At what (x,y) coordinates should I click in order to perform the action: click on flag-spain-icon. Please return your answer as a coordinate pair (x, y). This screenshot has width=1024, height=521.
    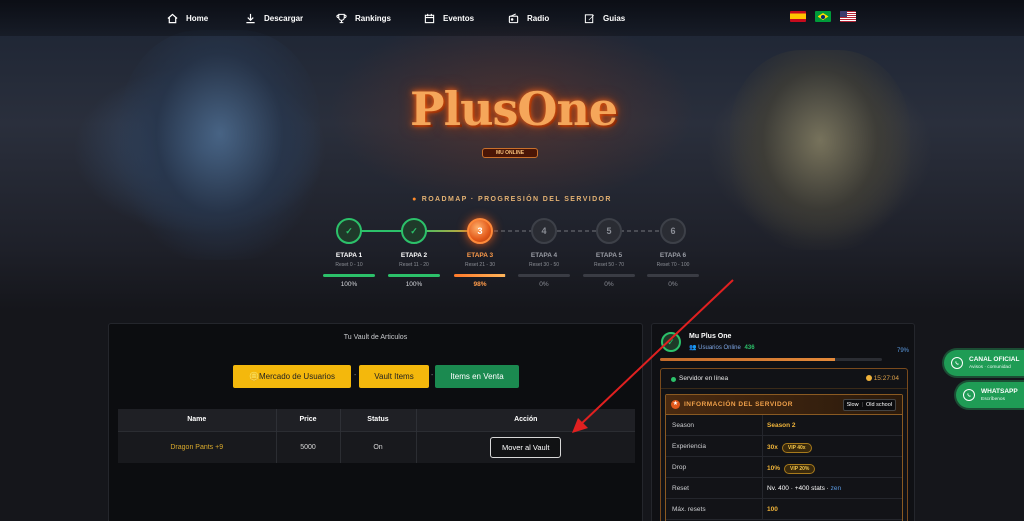
    Looking at the image, I should click on (798, 16).